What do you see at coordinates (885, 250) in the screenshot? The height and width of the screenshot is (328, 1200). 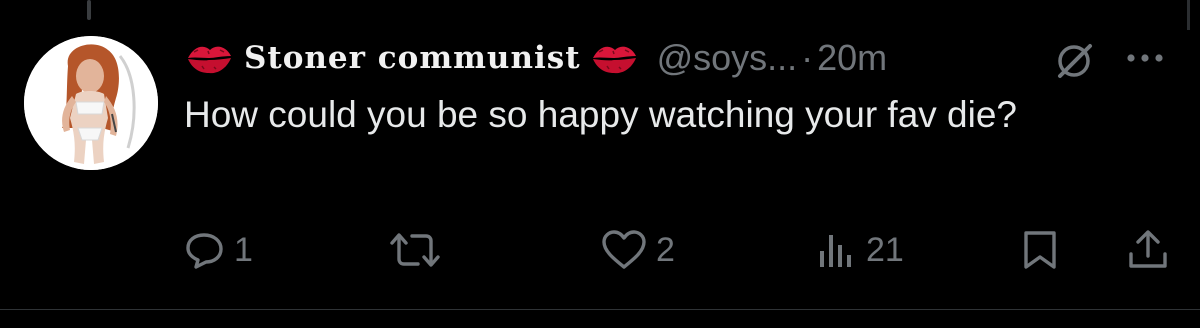 I see `view-count: 21` at bounding box center [885, 250].